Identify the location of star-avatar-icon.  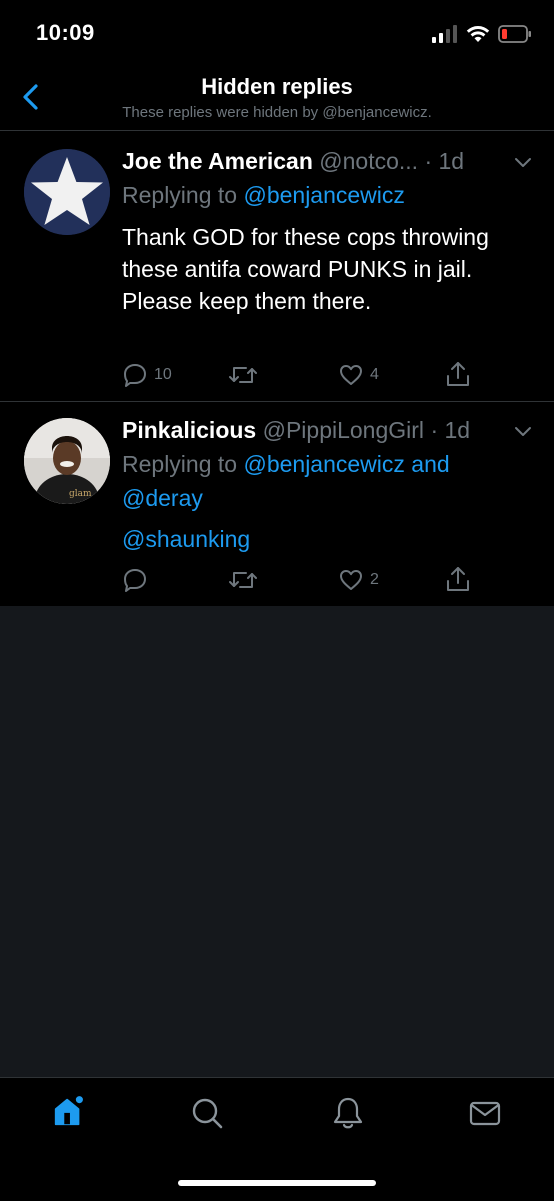
(67, 192).